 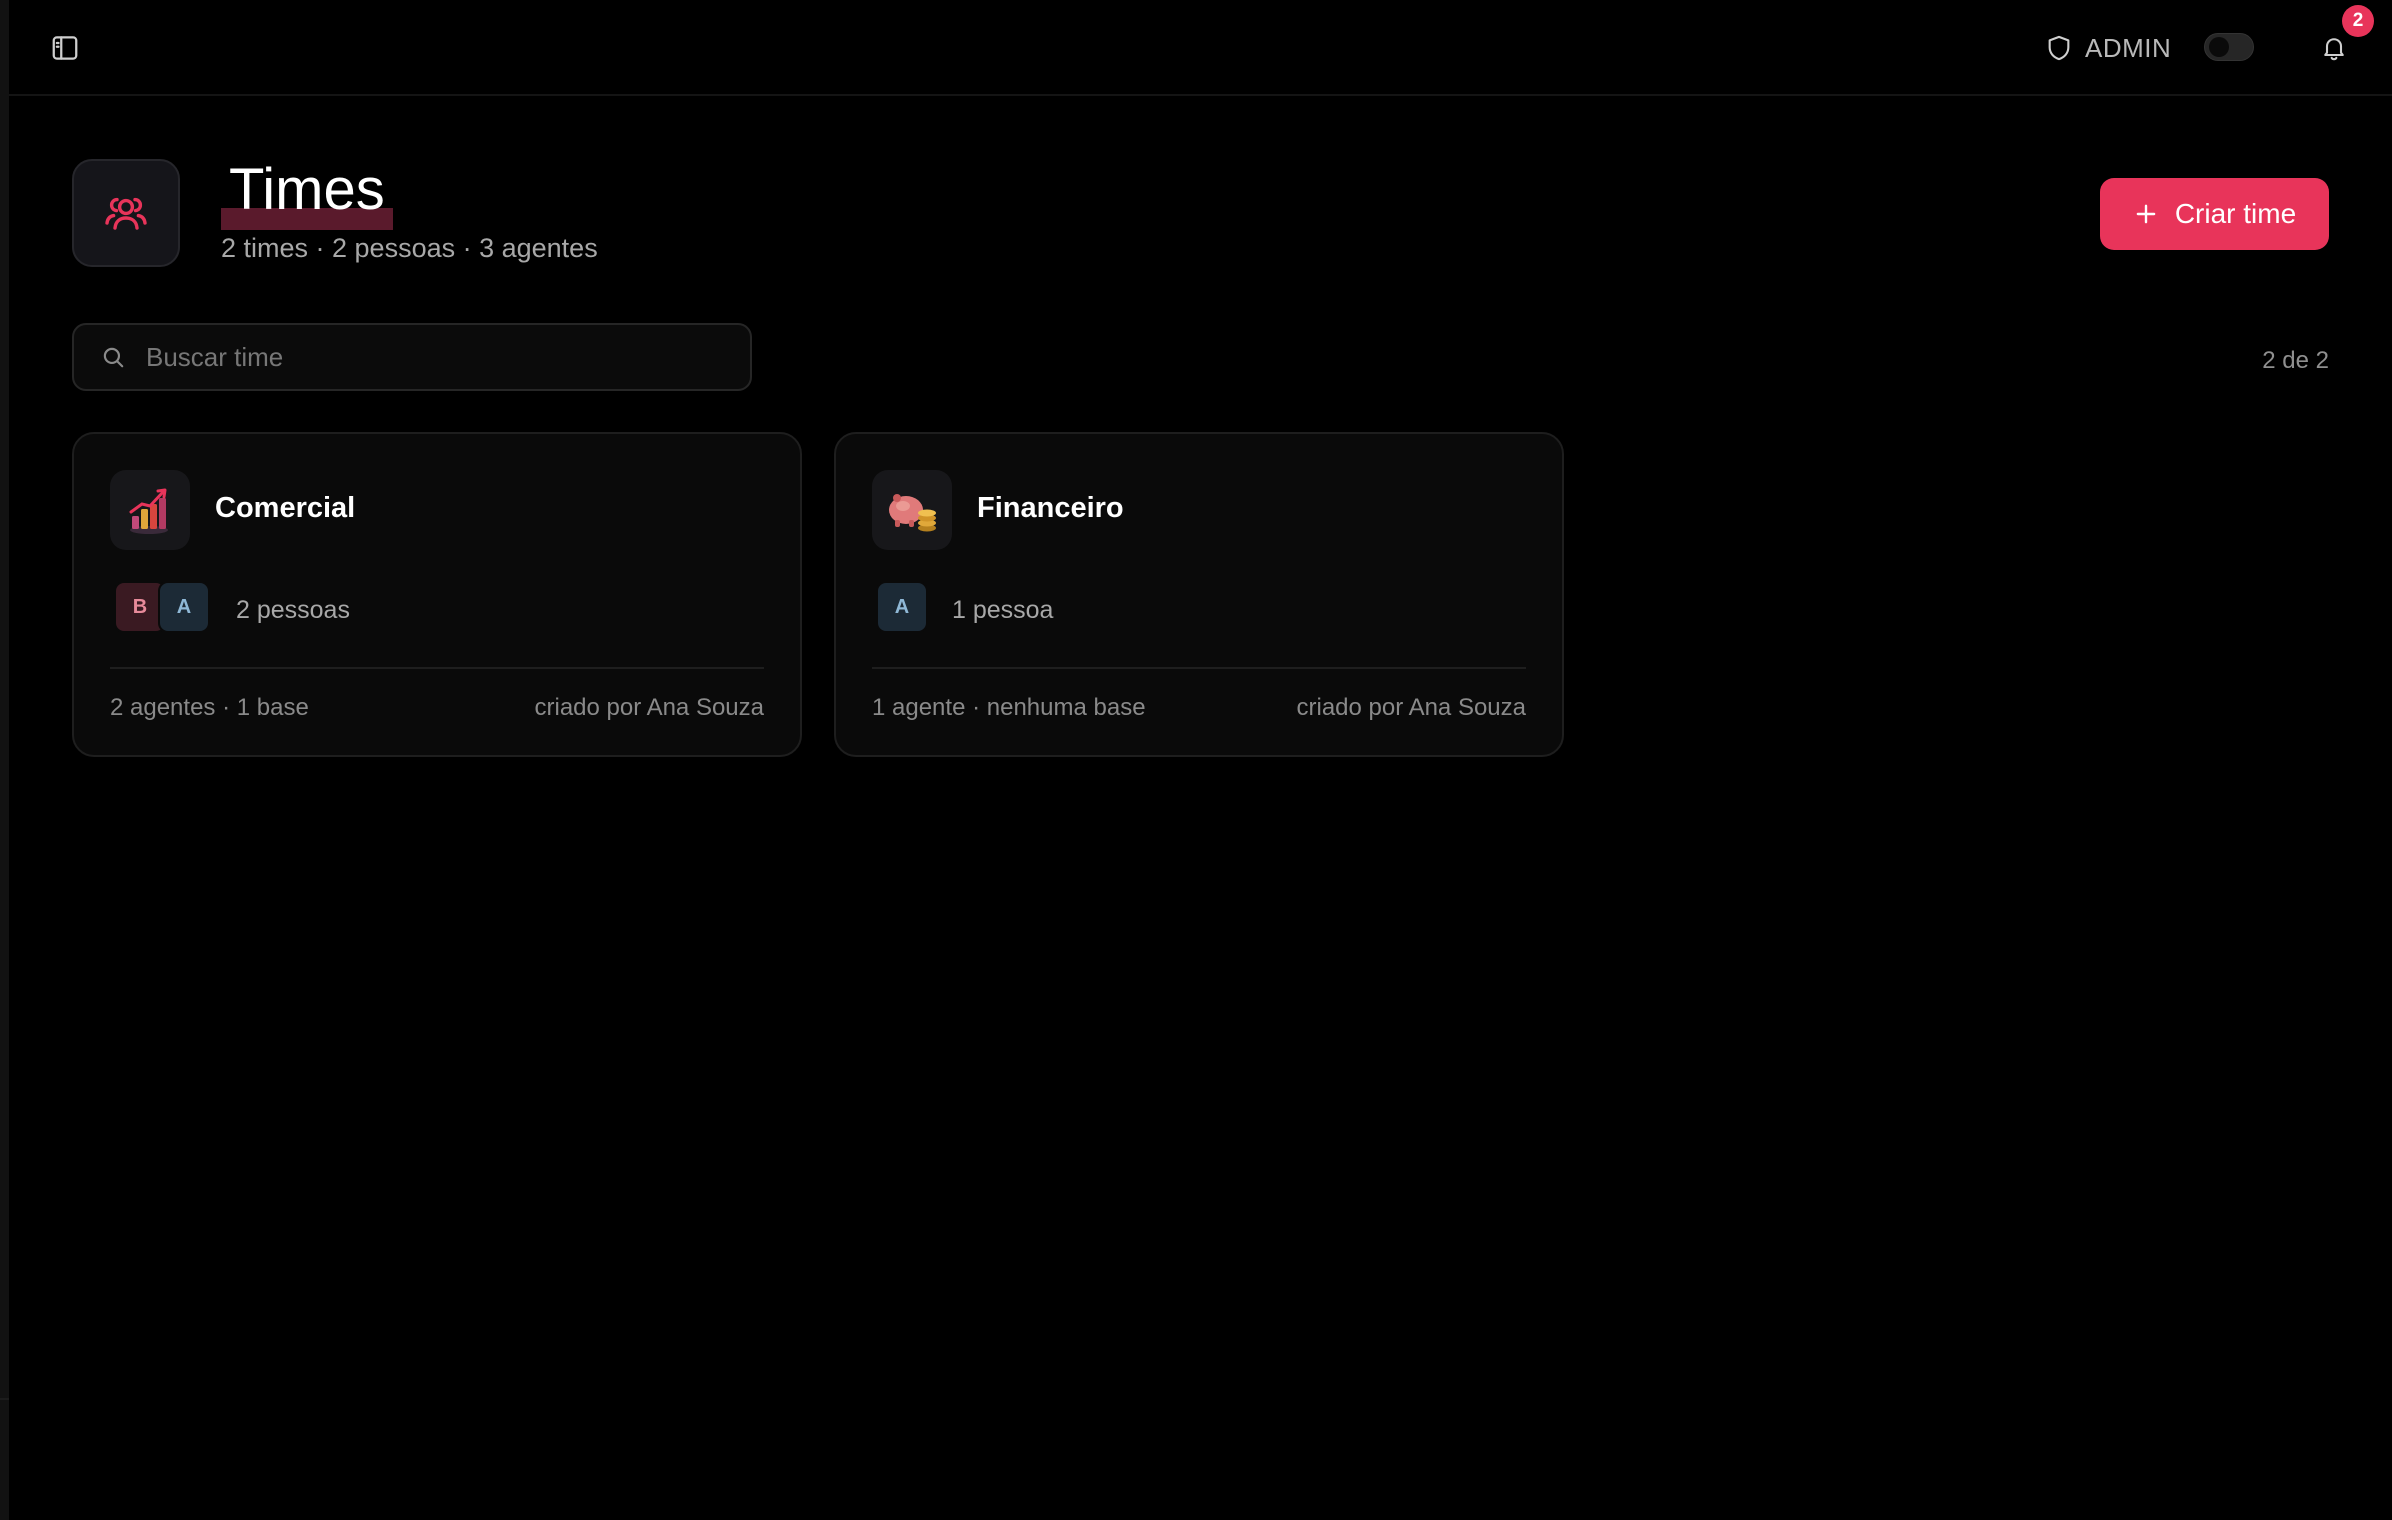 I want to click on search-icon, so click(x=113, y=357).